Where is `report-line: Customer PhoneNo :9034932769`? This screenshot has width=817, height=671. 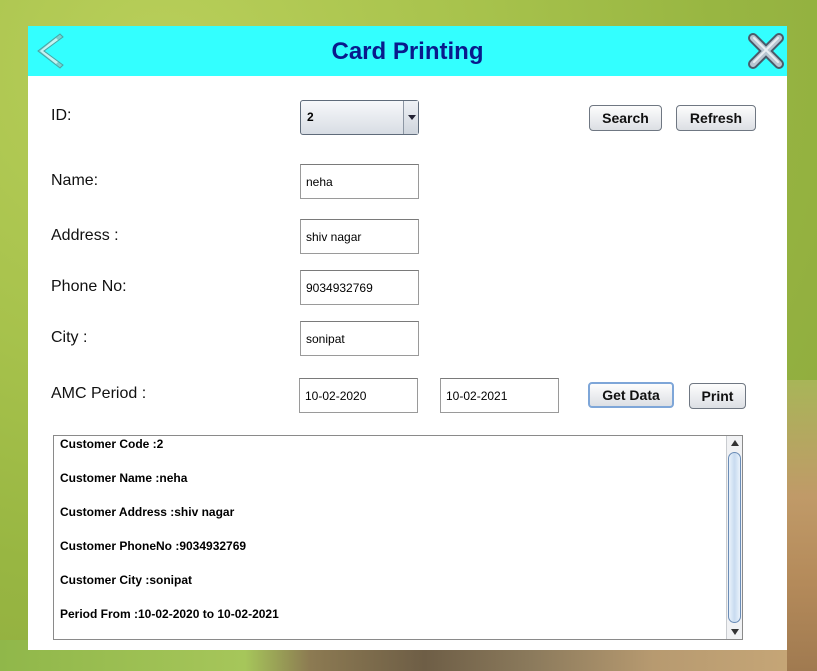
report-line: Customer PhoneNo :9034932769 is located at coordinates (153, 546).